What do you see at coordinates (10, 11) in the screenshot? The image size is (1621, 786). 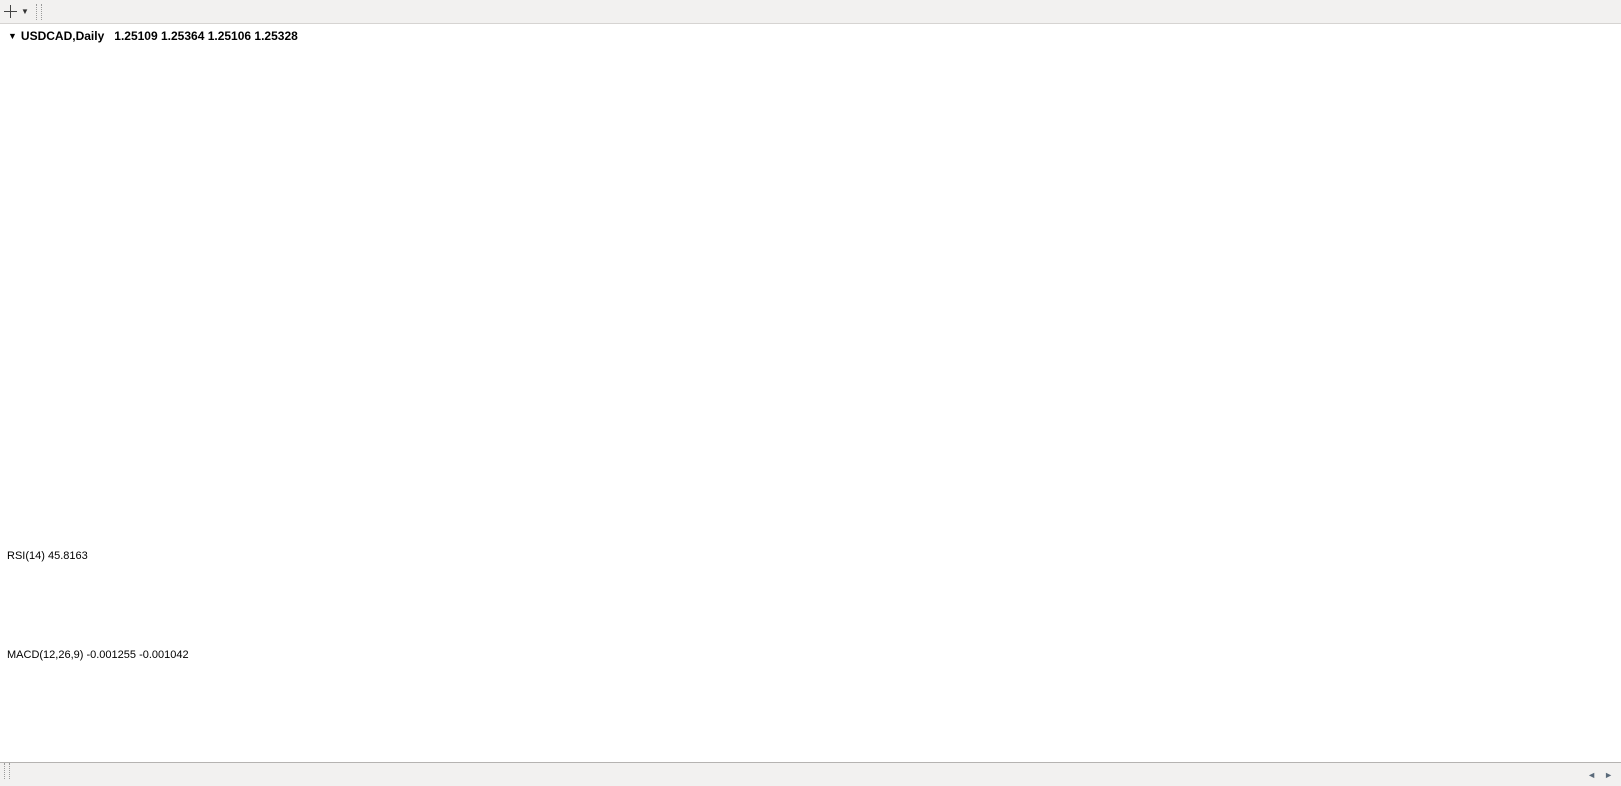 I see `crosshair-icon` at bounding box center [10, 11].